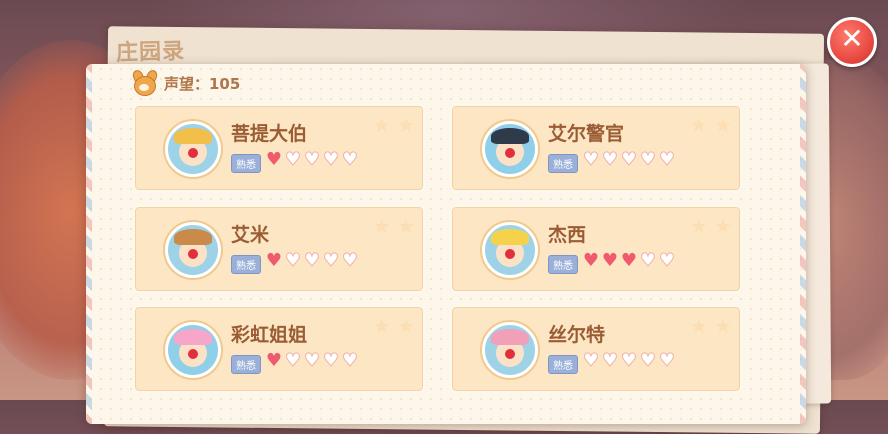  Describe the element at coordinates (596, 349) in the screenshot. I see `npc-card: ★ ★ 丝尔特 熟悉 ♥ ♥ ♥ ♥ ♥` at that location.